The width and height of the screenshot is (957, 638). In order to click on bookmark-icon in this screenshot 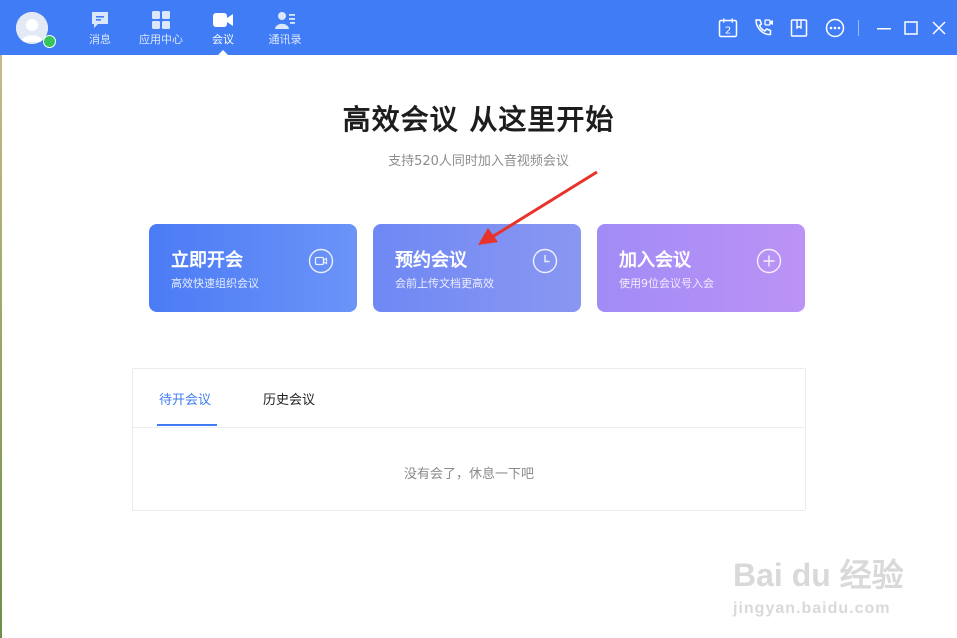, I will do `click(799, 28)`.